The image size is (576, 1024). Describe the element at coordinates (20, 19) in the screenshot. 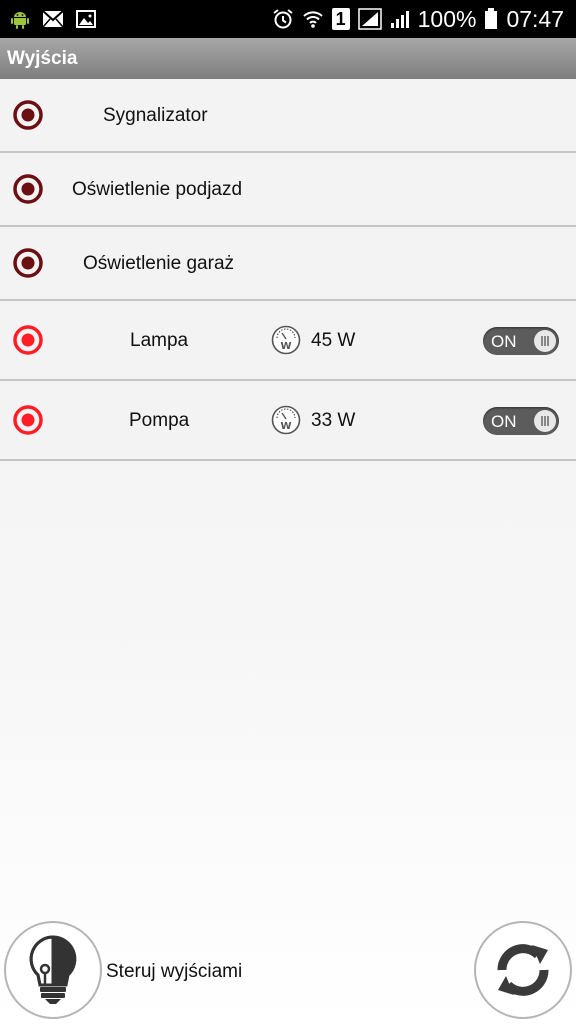

I see `android-icon` at that location.